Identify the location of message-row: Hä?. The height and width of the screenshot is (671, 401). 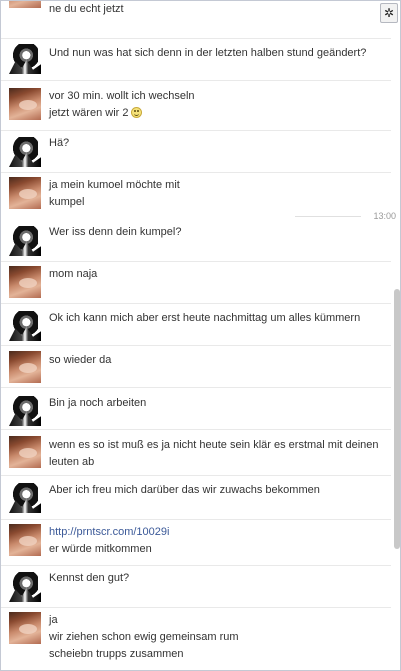
(196, 151).